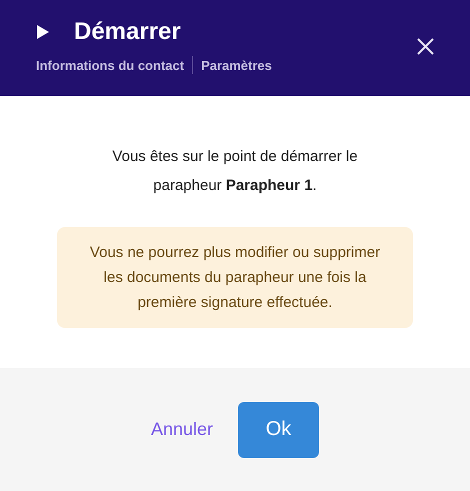  I want to click on breadcrumb-link: Informations du contact, so click(110, 65).